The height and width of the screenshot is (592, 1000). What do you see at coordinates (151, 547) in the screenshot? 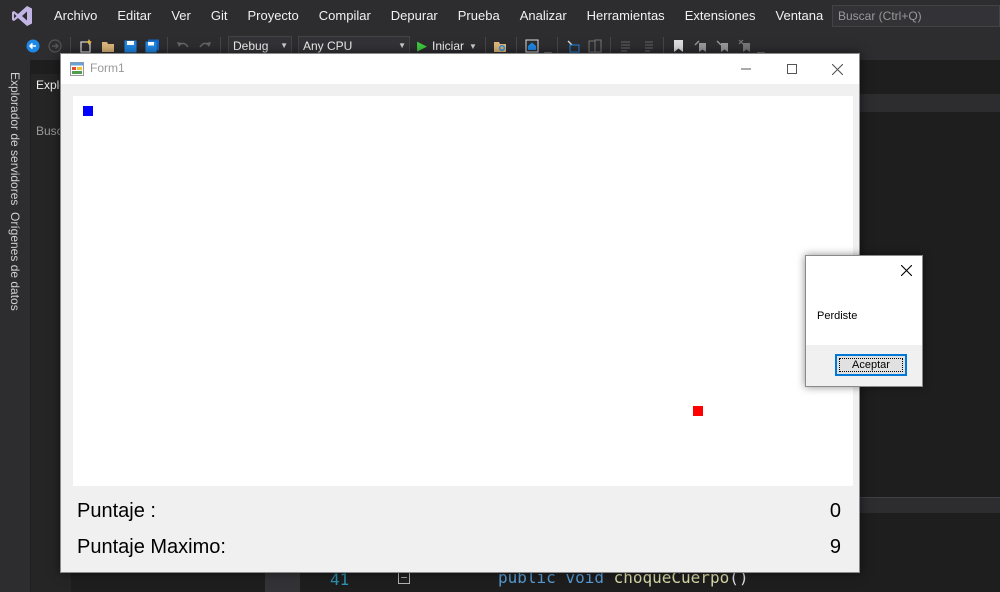
I see `max-score-label: Puntaje Maximo:` at bounding box center [151, 547].